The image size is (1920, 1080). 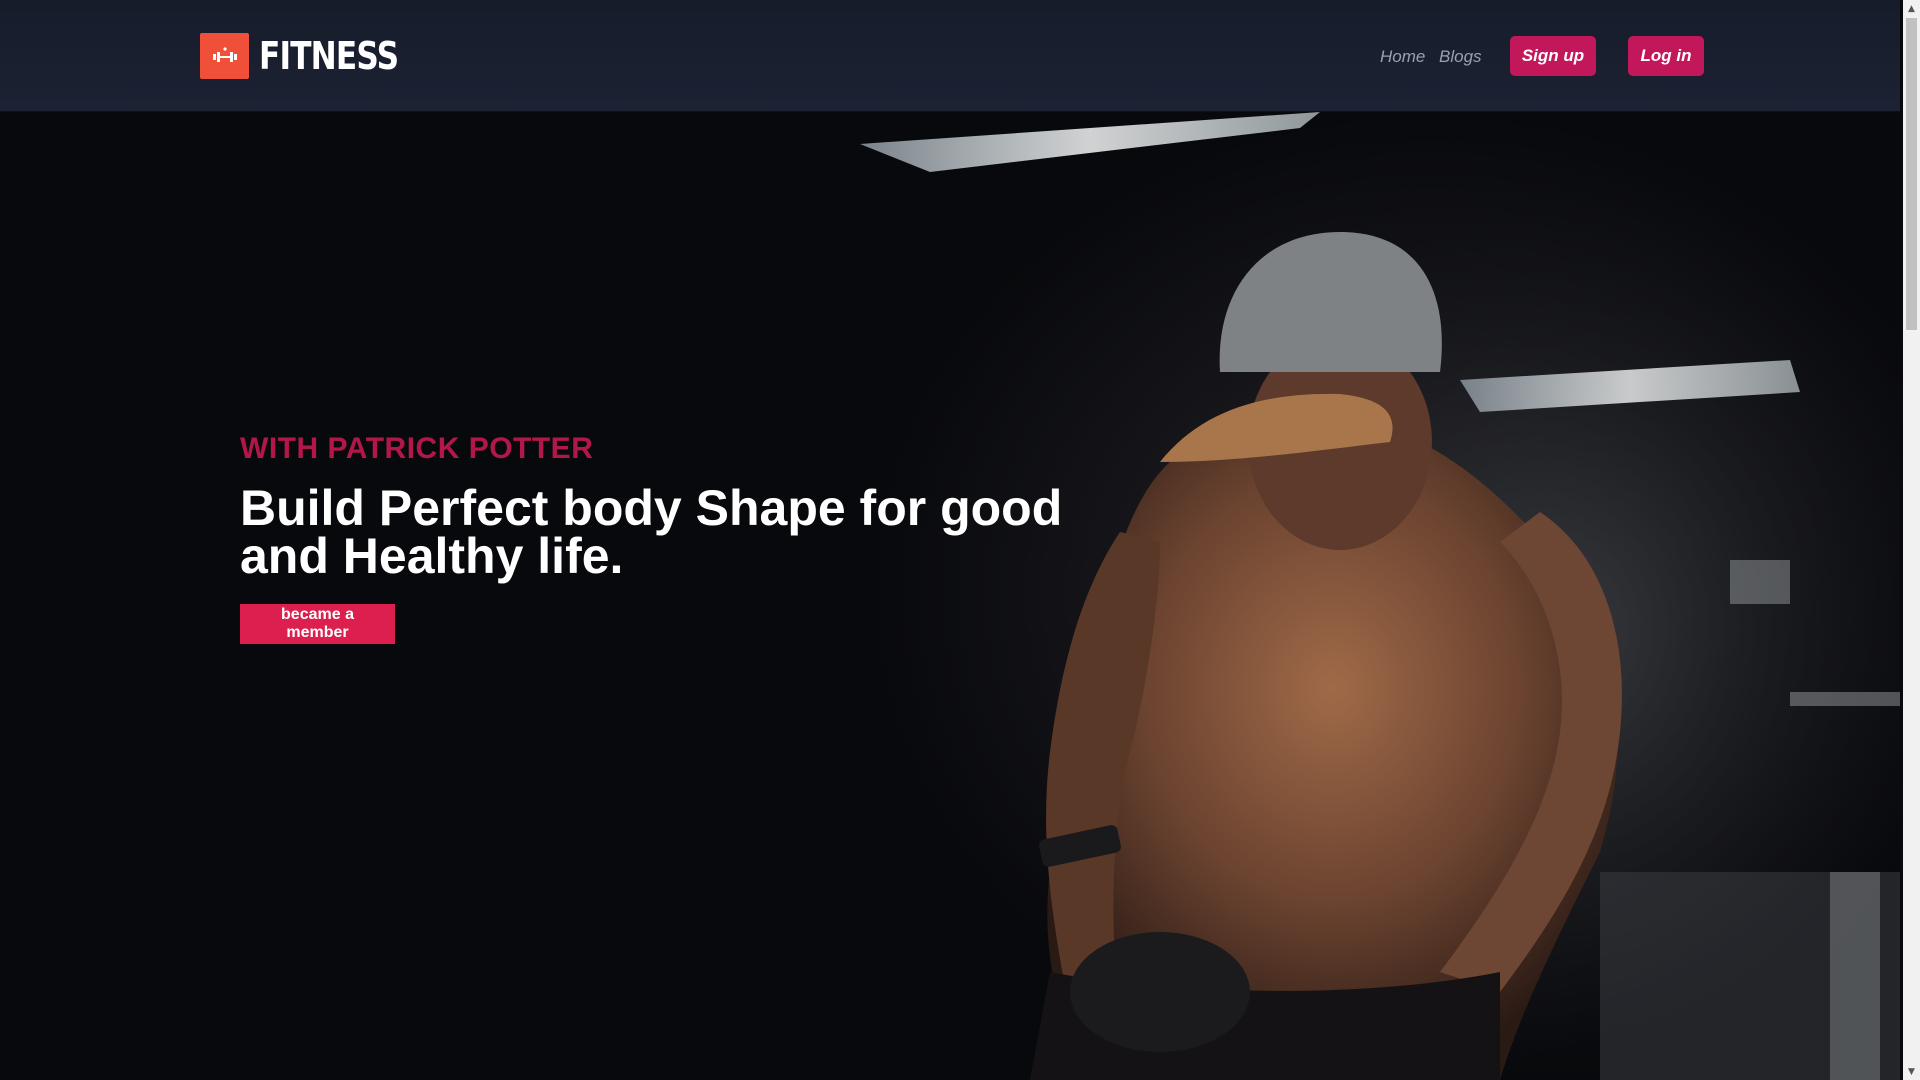 I want to click on navbar: FITNESS Home Blogs Sign up Log in, so click(x=950, y=56).